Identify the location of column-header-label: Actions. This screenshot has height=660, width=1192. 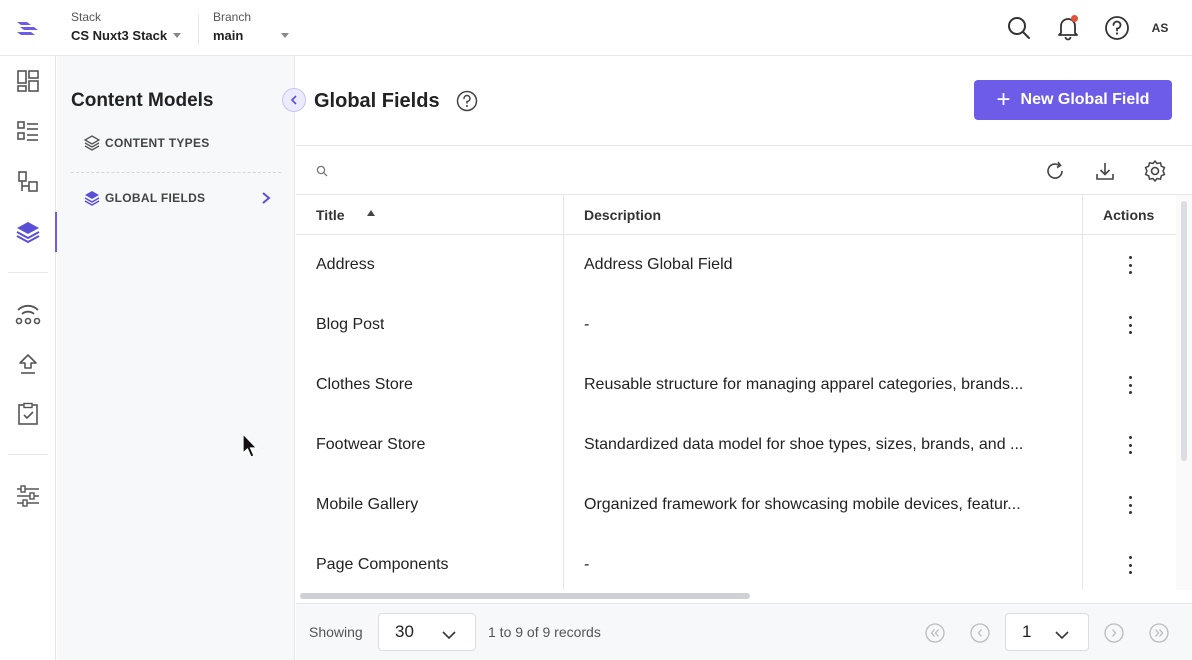
(1129, 215).